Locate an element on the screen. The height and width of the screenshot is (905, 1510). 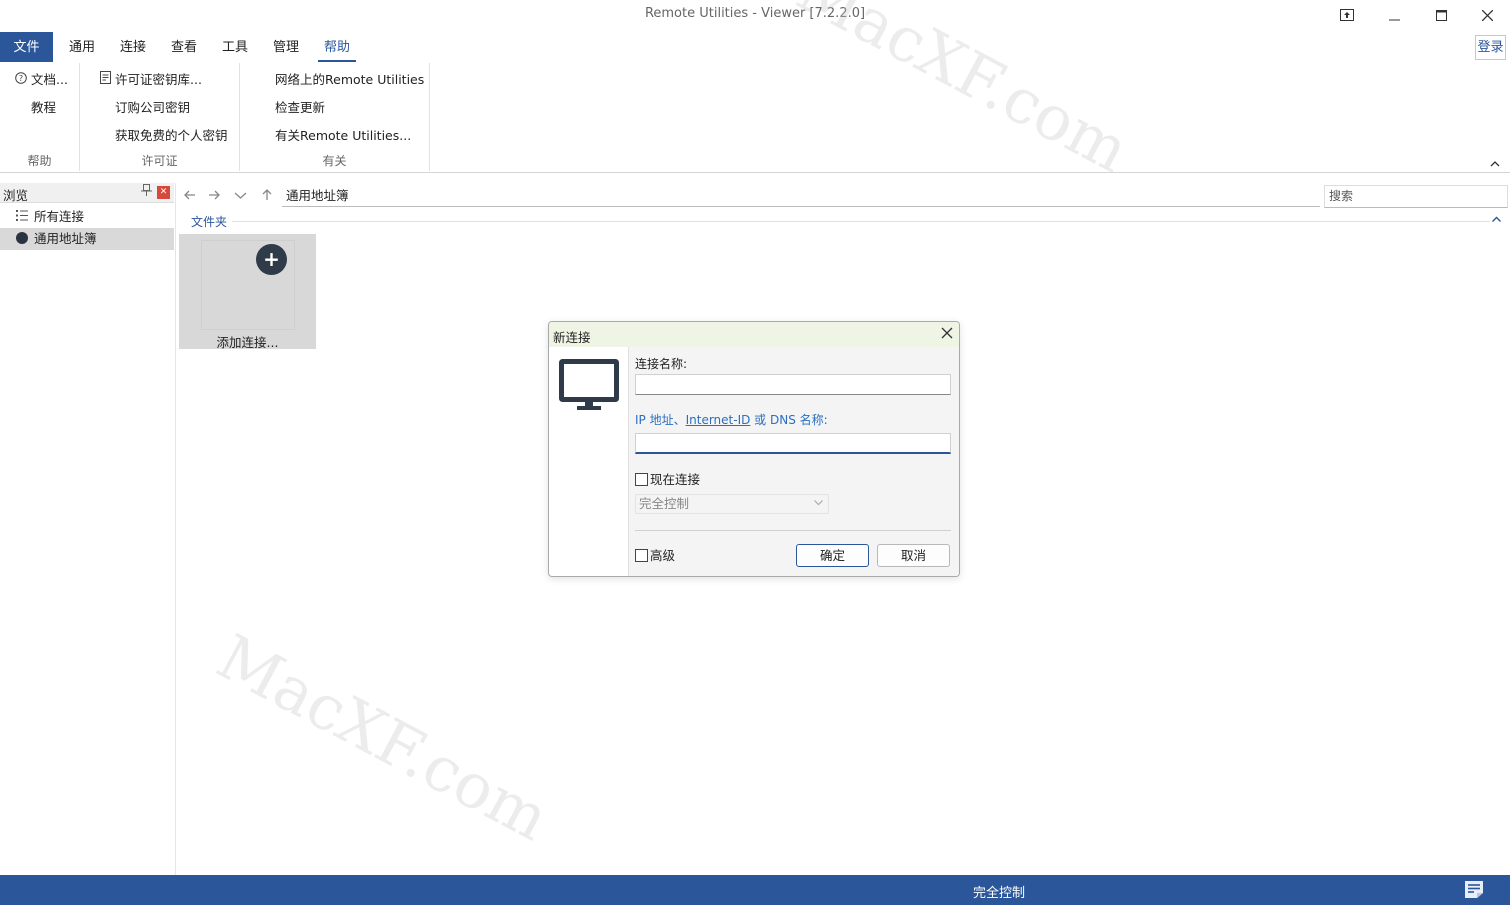
collapse-ribbon-icon is located at coordinates (1495, 163).